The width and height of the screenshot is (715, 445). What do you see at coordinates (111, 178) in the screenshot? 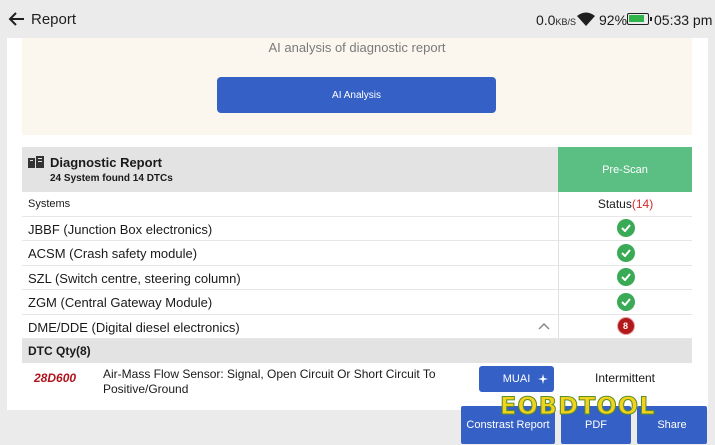
I see `report-summary: 24 System found 14 DTCs` at bounding box center [111, 178].